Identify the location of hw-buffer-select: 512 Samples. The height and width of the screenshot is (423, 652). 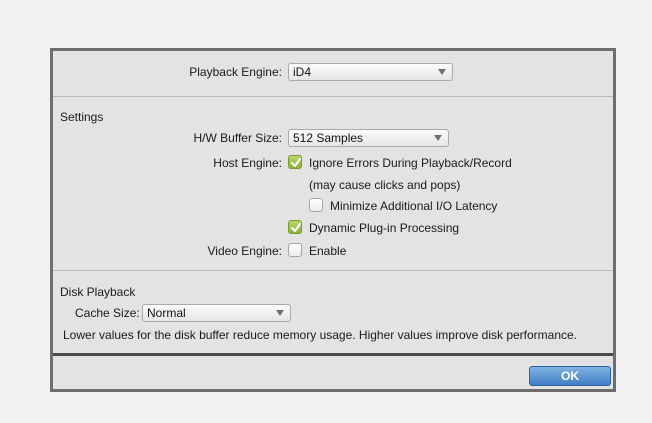
(368, 138).